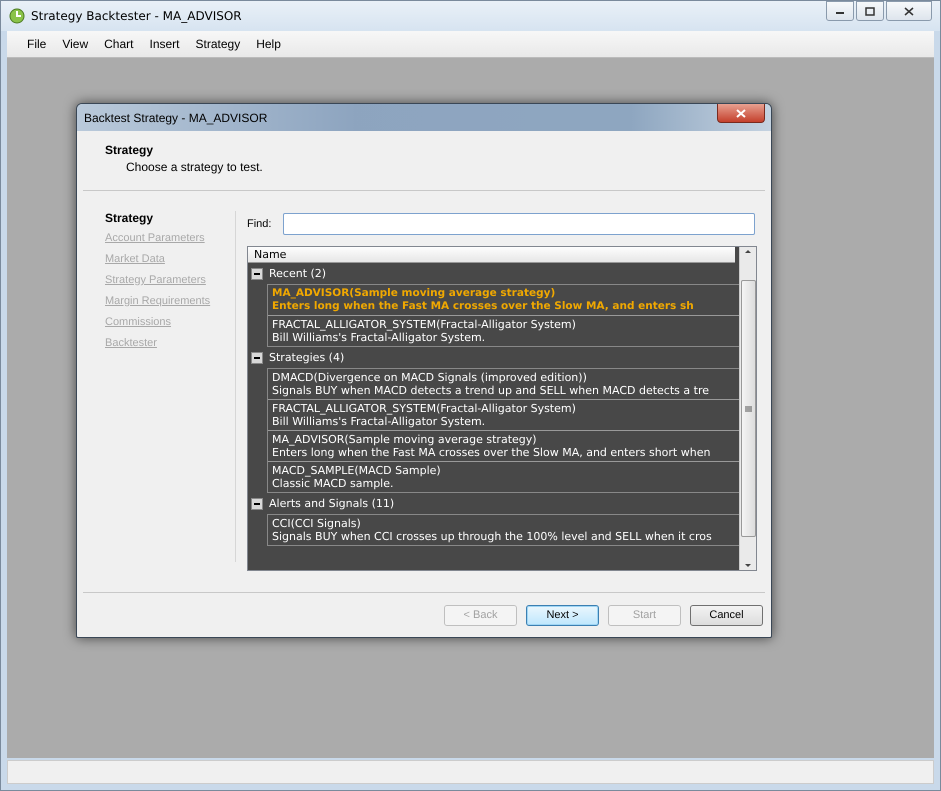  I want to click on menu-item: Chart, so click(119, 44).